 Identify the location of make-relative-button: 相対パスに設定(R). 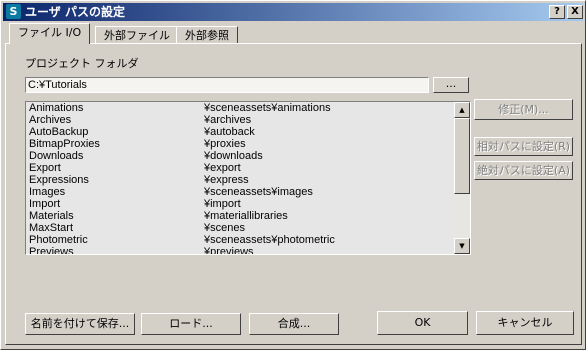
(523, 146).